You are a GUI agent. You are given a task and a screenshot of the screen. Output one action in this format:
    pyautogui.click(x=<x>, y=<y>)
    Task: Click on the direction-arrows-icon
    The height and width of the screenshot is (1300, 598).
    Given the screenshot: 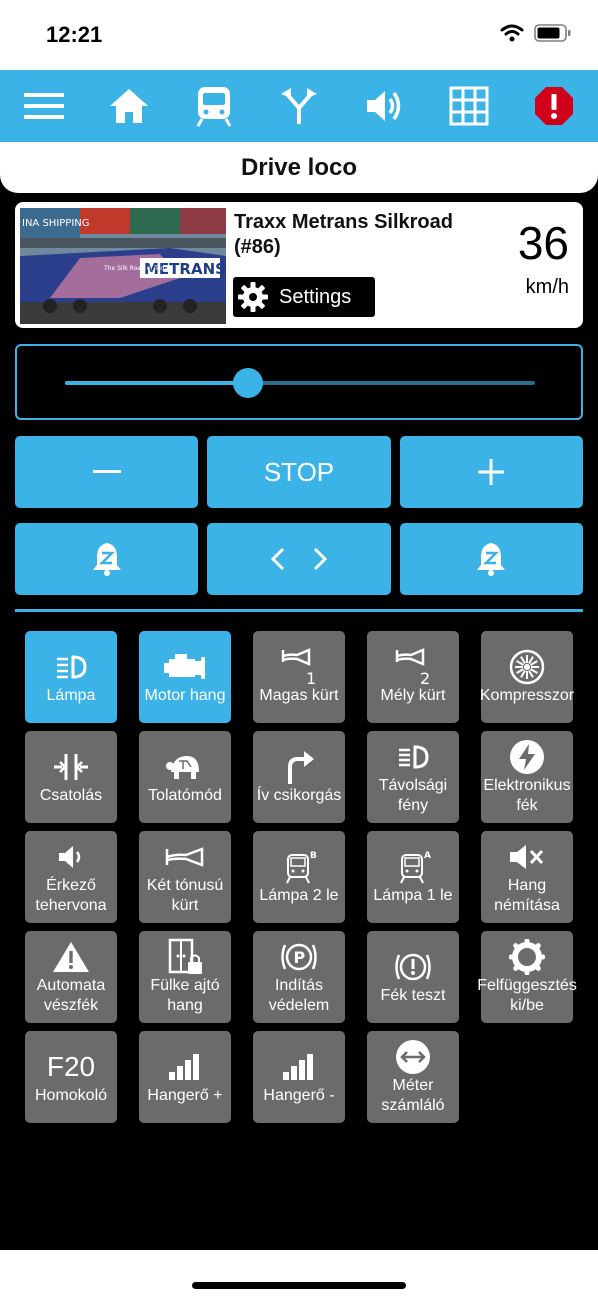 What is the action you would take?
    pyautogui.click(x=298, y=559)
    